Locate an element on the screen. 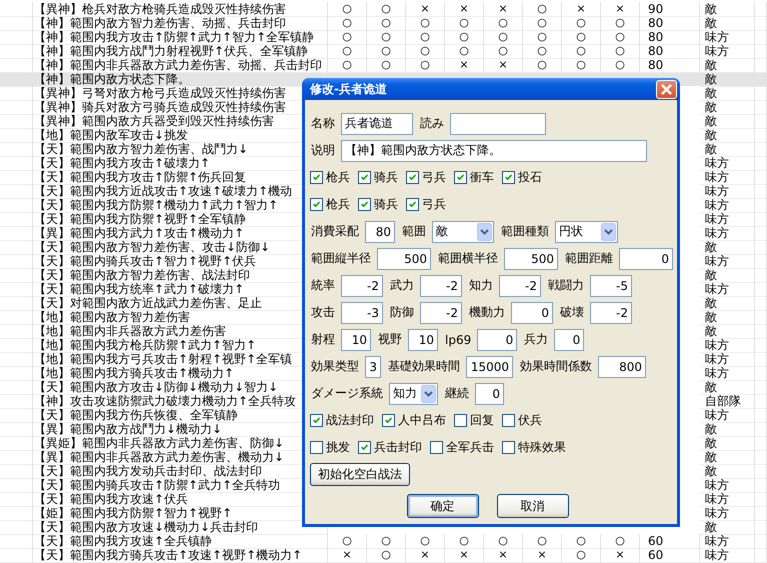 Image resolution: width=767 pixels, height=563 pixels. checkbox-label: 枪兵 is located at coordinates (338, 204).